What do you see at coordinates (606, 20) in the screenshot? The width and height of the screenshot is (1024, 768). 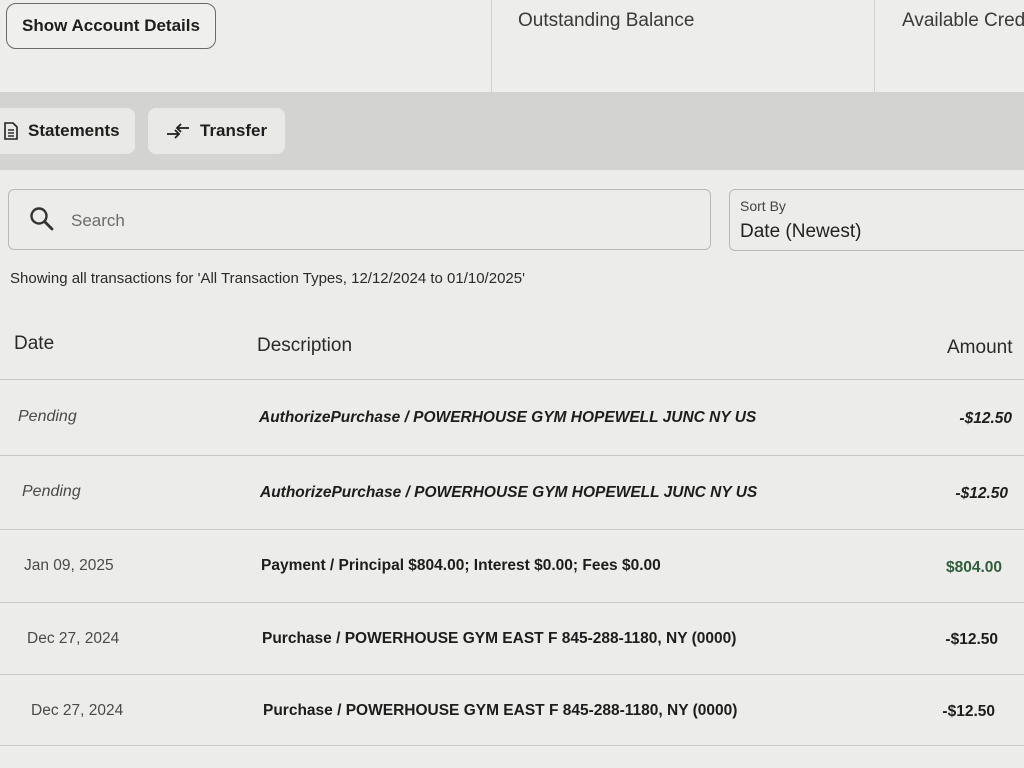 I see `outstanding-balance-label: Outstanding Balance` at bounding box center [606, 20].